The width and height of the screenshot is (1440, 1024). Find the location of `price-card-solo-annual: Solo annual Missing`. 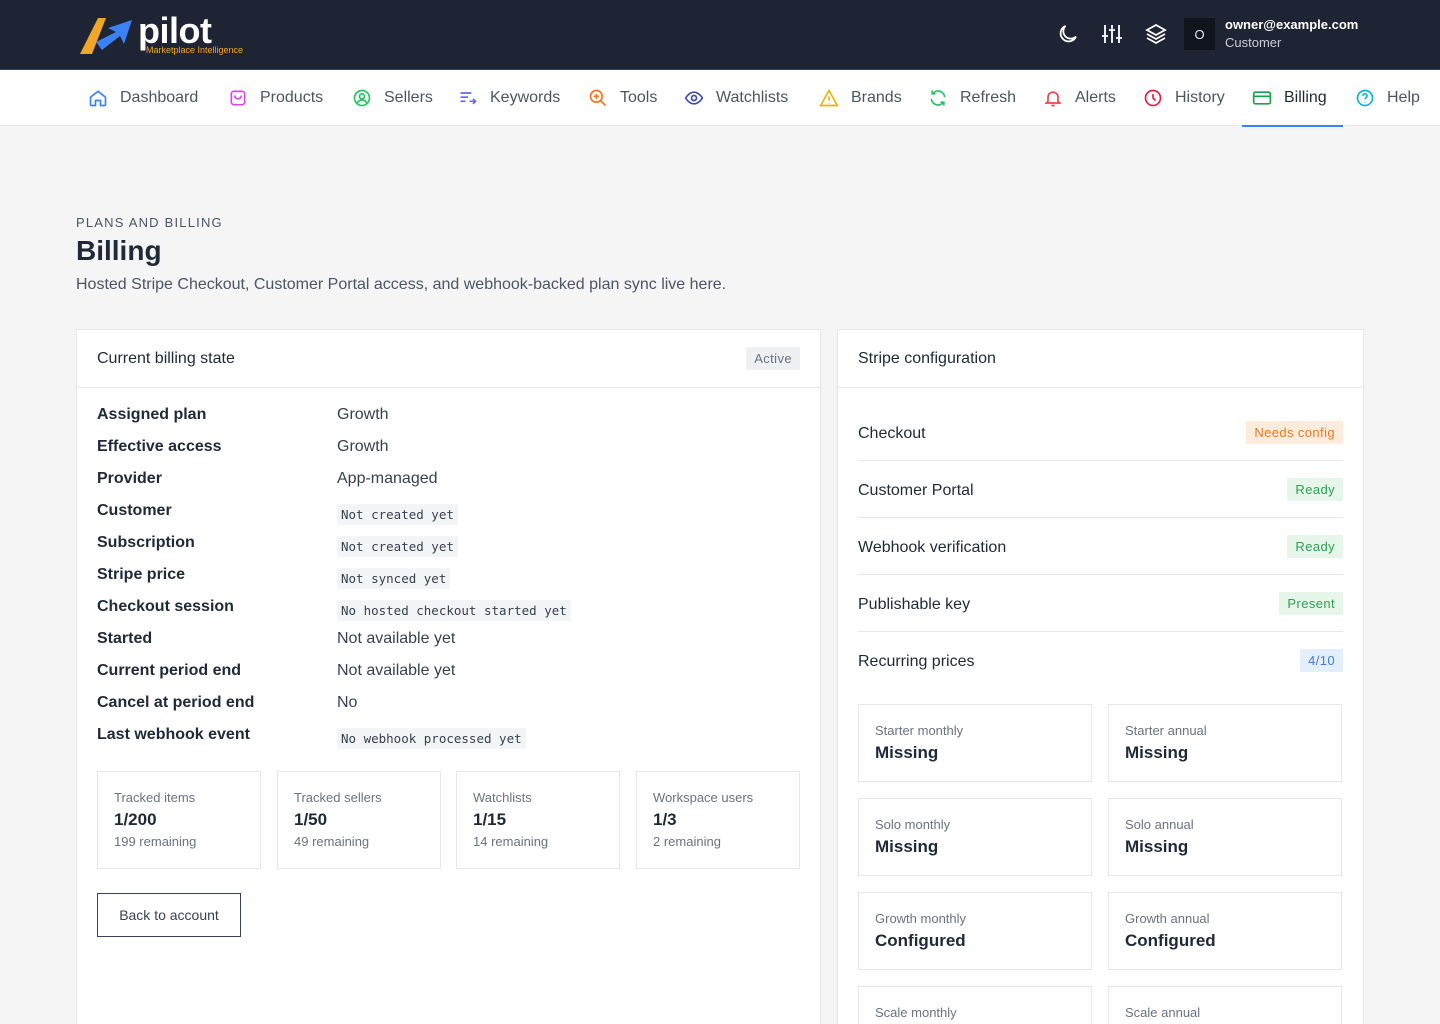

price-card-solo-annual: Solo annual Missing is located at coordinates (1225, 837).